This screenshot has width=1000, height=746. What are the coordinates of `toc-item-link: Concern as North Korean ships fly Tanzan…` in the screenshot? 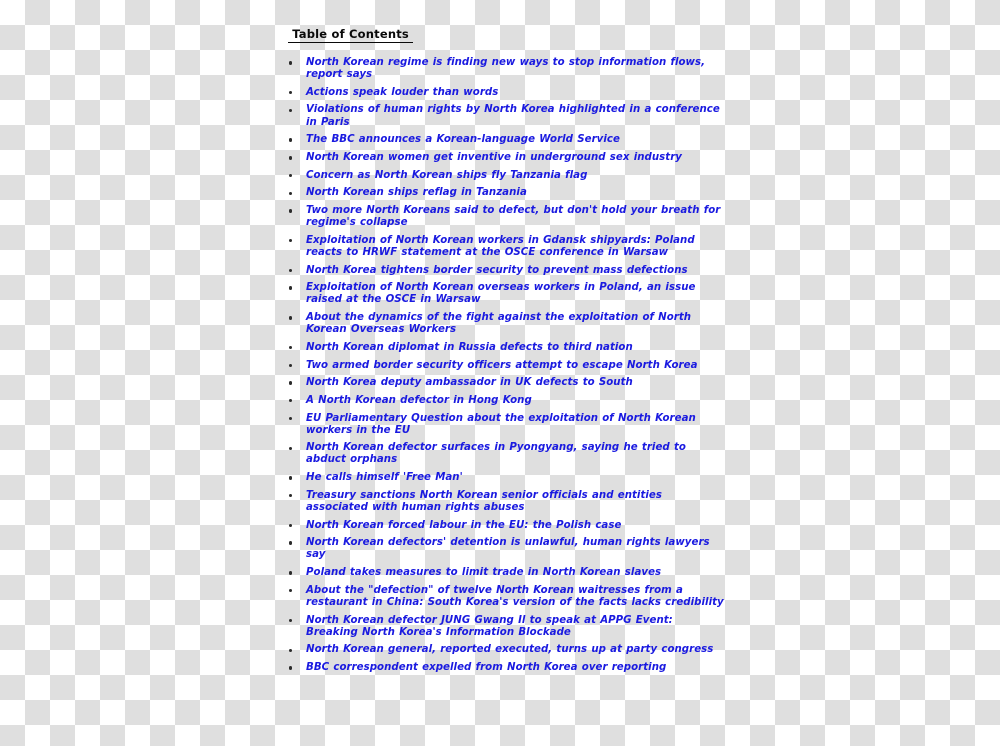 It's located at (516, 176).